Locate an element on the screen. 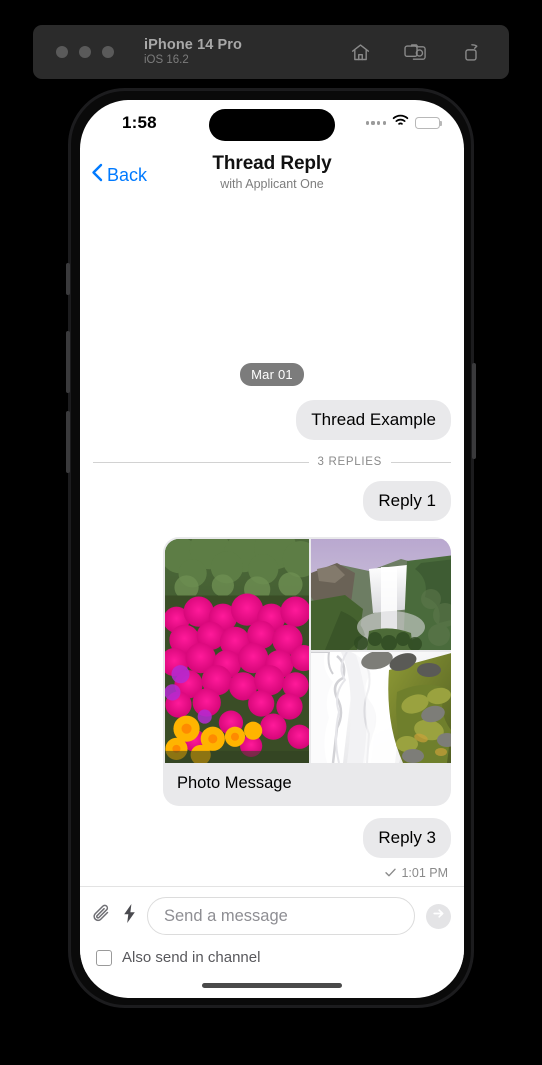  home-indicator is located at coordinates (272, 985).